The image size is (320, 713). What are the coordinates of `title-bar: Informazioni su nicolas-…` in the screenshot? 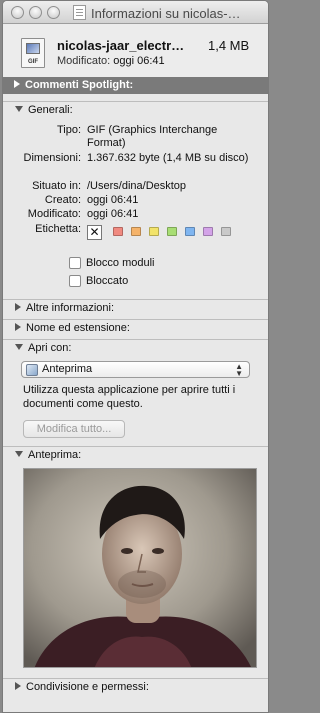 It's located at (135, 12).